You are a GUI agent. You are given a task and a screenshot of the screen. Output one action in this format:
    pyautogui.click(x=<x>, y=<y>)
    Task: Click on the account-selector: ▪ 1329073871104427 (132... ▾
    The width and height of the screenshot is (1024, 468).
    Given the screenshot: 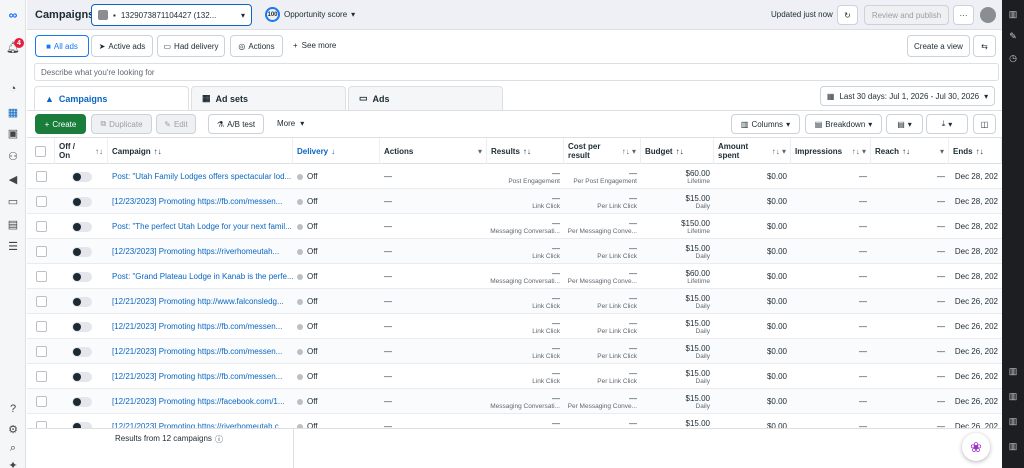 What is the action you would take?
    pyautogui.click(x=171, y=15)
    